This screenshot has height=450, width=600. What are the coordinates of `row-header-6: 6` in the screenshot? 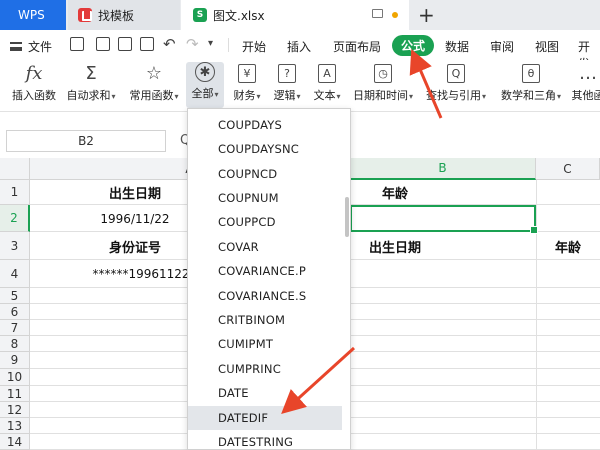 It's located at (15, 312).